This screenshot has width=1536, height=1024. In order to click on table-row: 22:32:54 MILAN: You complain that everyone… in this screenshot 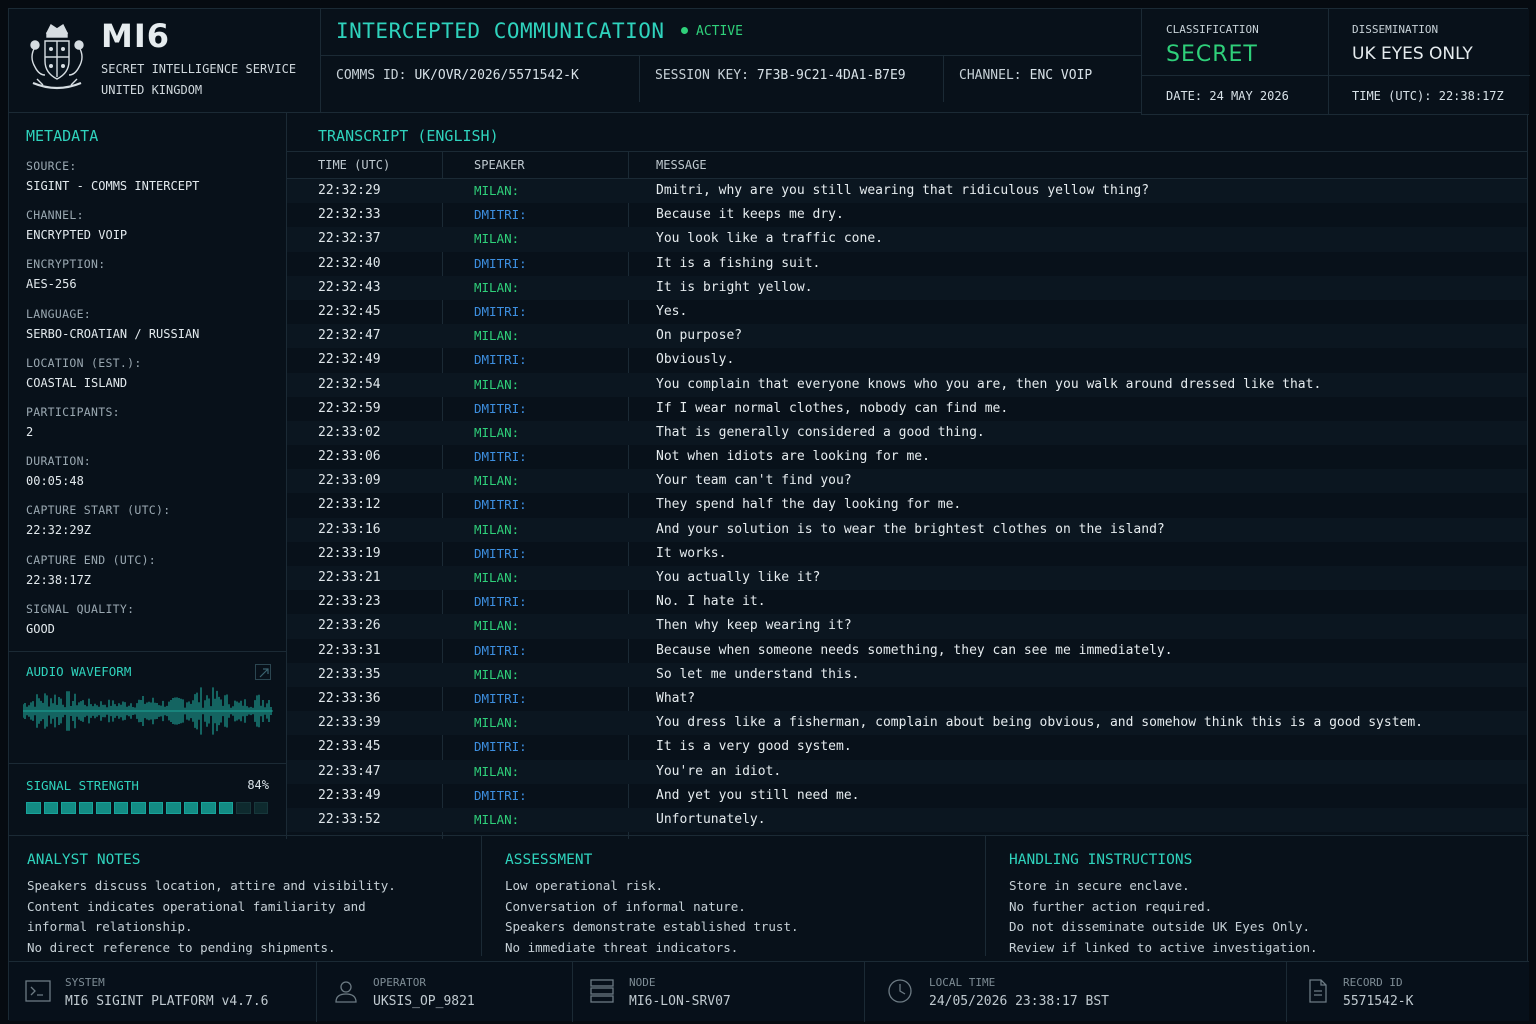, I will do `click(907, 384)`.